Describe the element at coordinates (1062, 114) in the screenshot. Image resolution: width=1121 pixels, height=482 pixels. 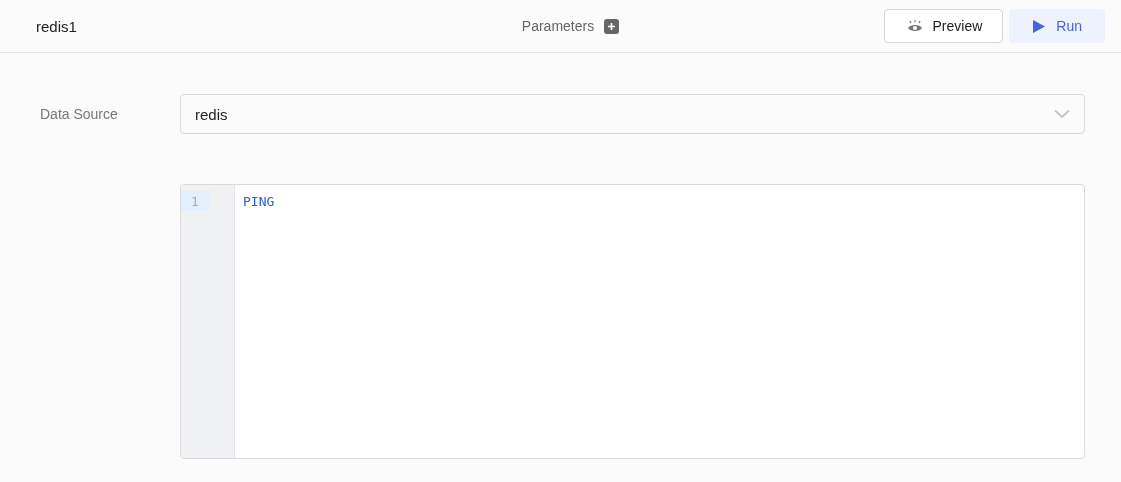
I see `chevron-down-icon` at that location.